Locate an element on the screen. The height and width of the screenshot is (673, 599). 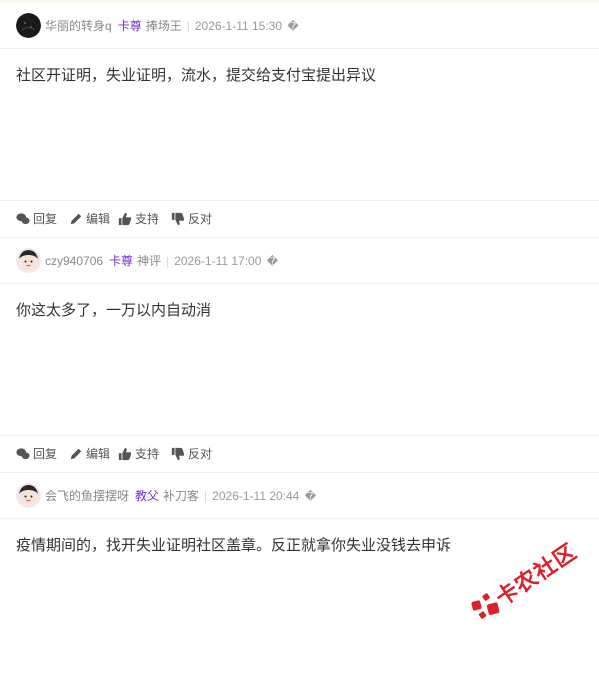
user-title: 补刀客 is located at coordinates (181, 496).